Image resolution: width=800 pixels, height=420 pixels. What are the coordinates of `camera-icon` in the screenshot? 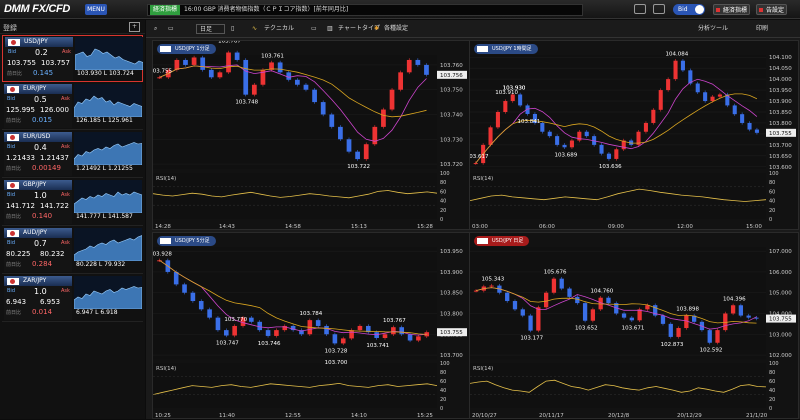 It's located at (659, 9).